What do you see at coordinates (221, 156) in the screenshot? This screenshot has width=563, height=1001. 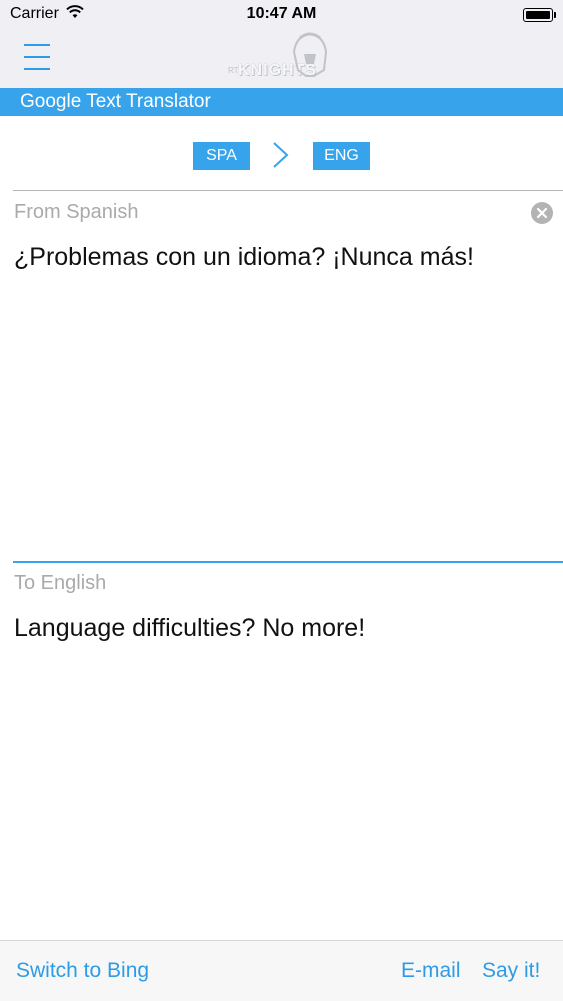 I see `source-language-button: SPA` at bounding box center [221, 156].